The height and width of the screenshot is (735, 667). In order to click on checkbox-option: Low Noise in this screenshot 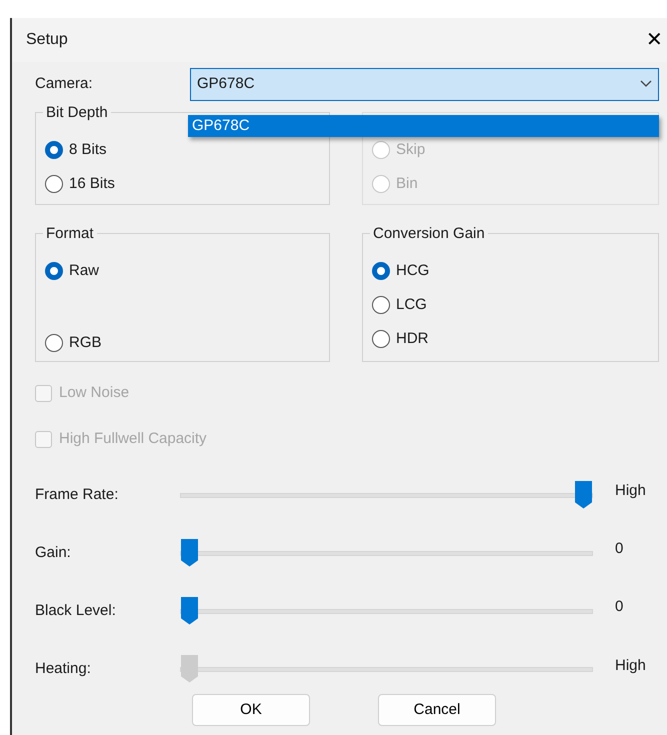, I will do `click(347, 393)`.